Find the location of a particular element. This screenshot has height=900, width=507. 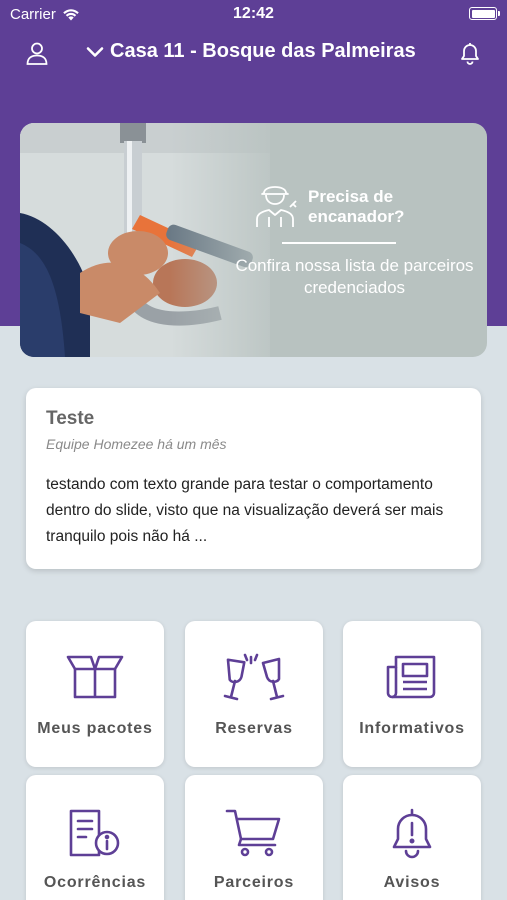

tile-packages: Meus pacotes is located at coordinates (95, 694).